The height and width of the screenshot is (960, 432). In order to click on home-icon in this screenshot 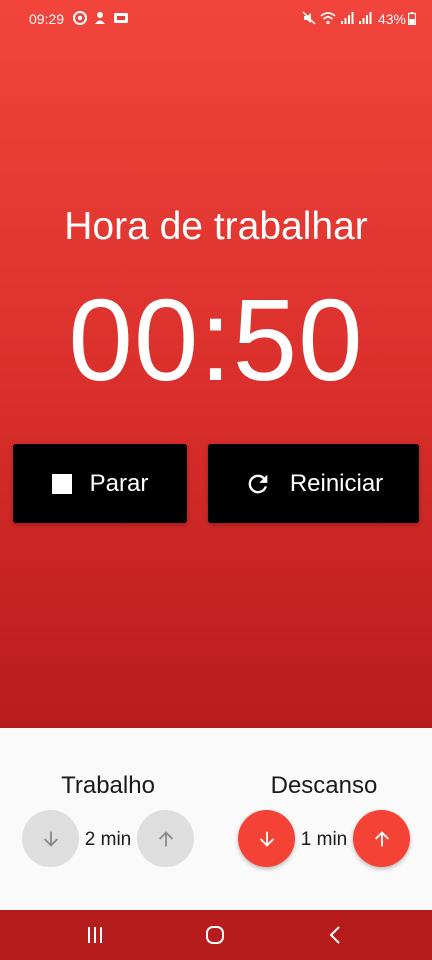, I will do `click(215, 935)`.